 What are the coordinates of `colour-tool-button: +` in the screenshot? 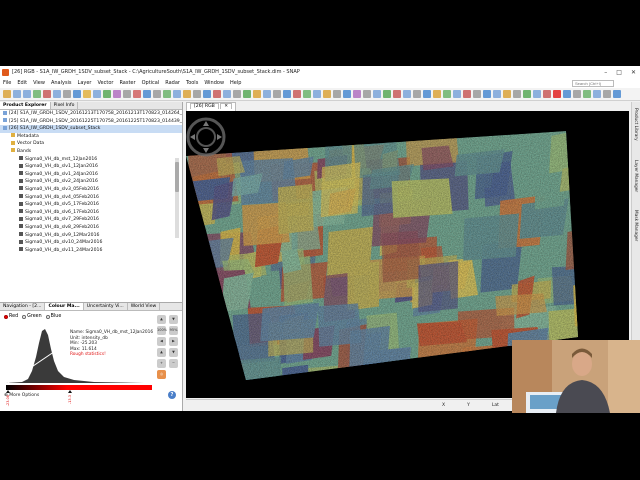 It's located at (161, 363).